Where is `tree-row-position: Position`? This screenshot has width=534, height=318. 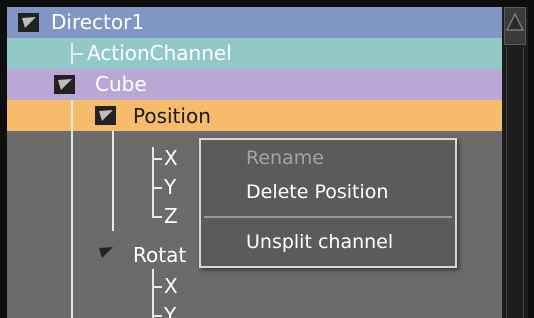 tree-row-position: Position is located at coordinates (254, 115).